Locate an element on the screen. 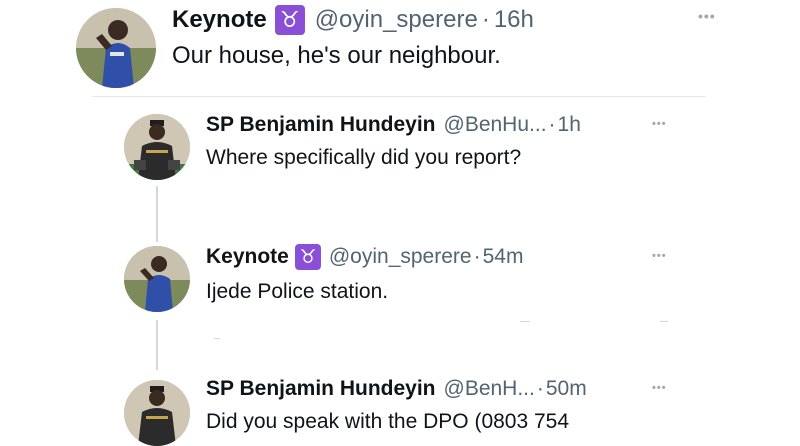 The height and width of the screenshot is (446, 800). timestamp: 54m is located at coordinates (503, 257).